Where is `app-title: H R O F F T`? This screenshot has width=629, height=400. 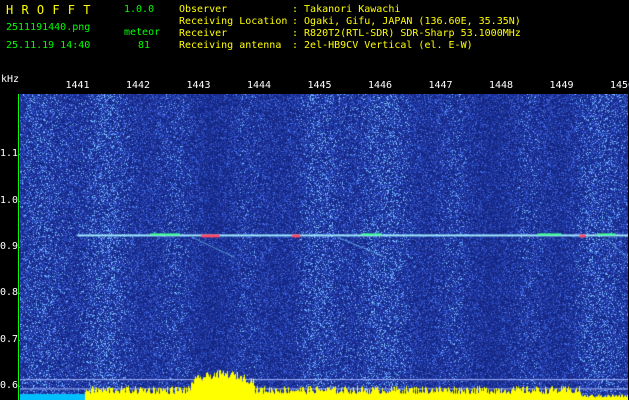
app-title: H R O F F T is located at coordinates (48, 10).